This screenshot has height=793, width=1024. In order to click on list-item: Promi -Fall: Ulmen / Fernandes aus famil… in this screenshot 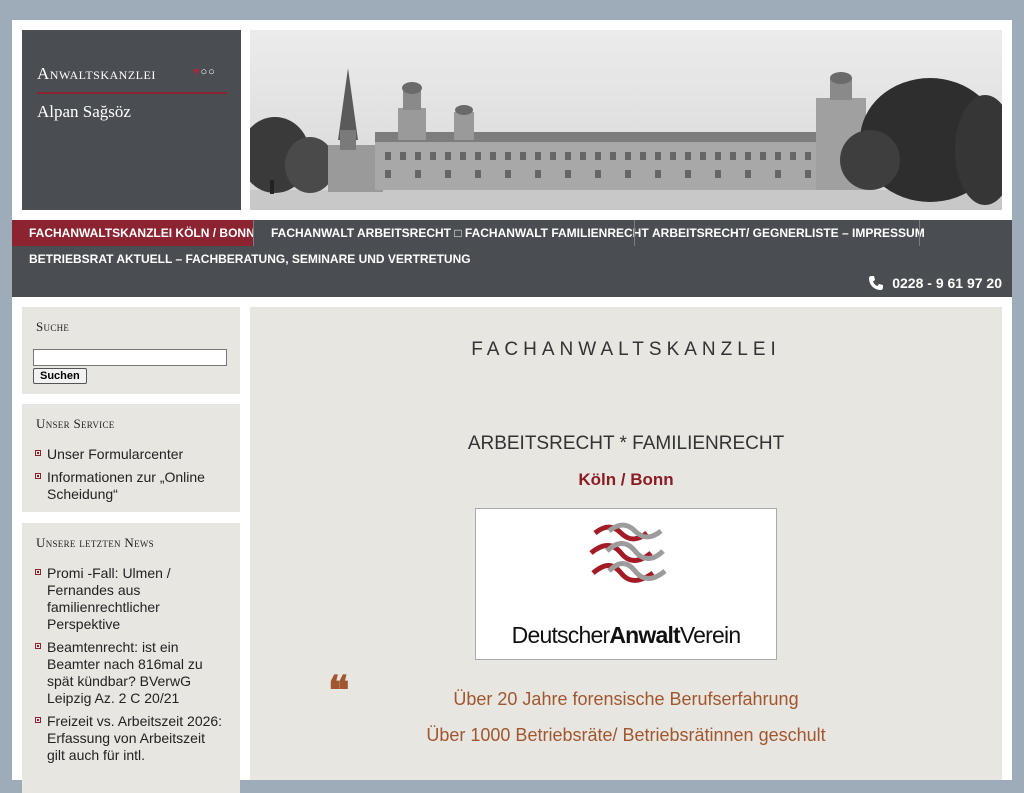, I will do `click(130, 599)`.